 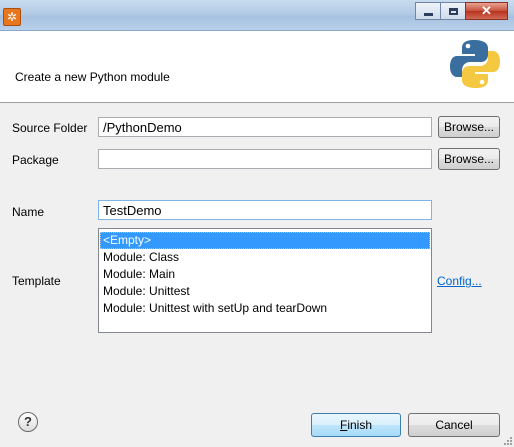 I want to click on close-button: ✕, so click(x=486, y=11).